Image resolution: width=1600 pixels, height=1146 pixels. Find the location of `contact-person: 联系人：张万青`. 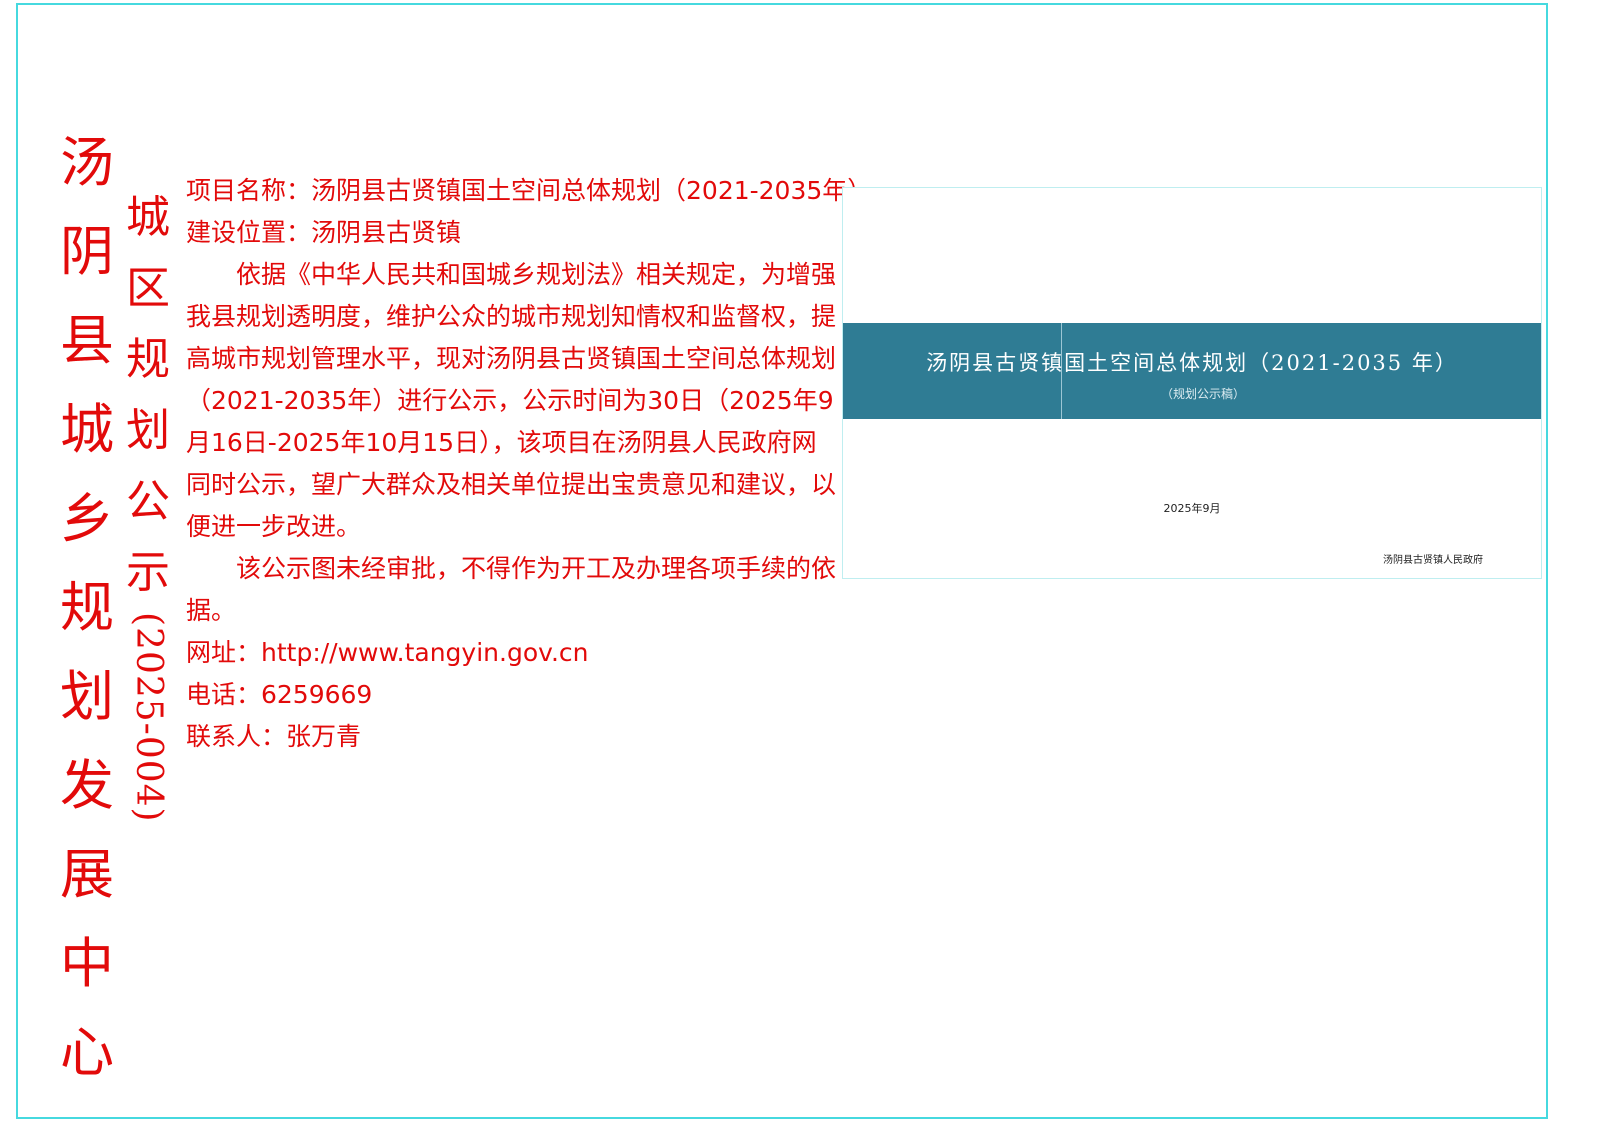

contact-person: 联系人：张万青 is located at coordinates (274, 736).